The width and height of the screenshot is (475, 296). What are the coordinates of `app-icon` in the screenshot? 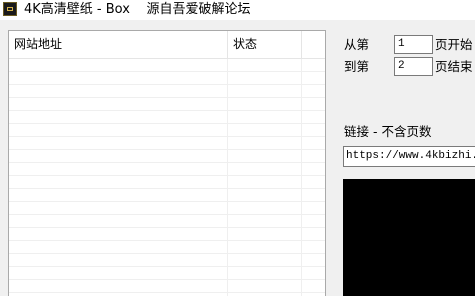 It's located at (10, 9).